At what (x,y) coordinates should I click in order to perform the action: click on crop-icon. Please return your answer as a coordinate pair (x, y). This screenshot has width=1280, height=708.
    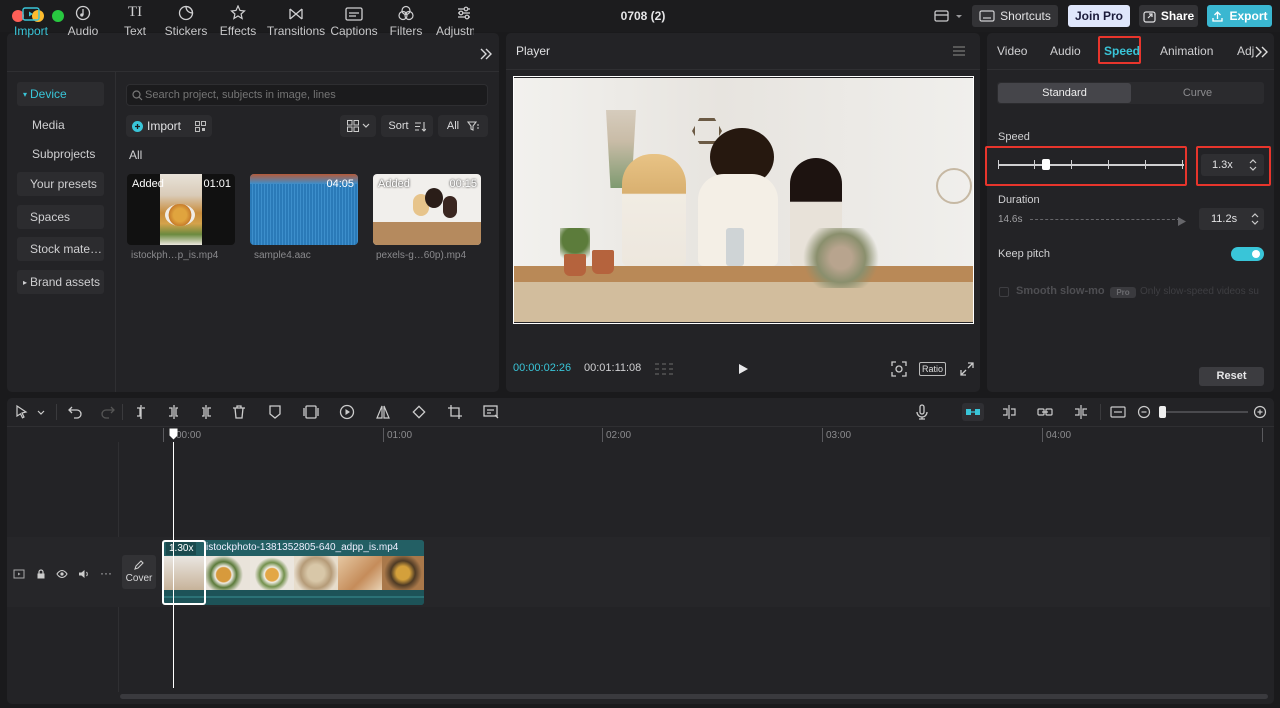
    Looking at the image, I should click on (455, 412).